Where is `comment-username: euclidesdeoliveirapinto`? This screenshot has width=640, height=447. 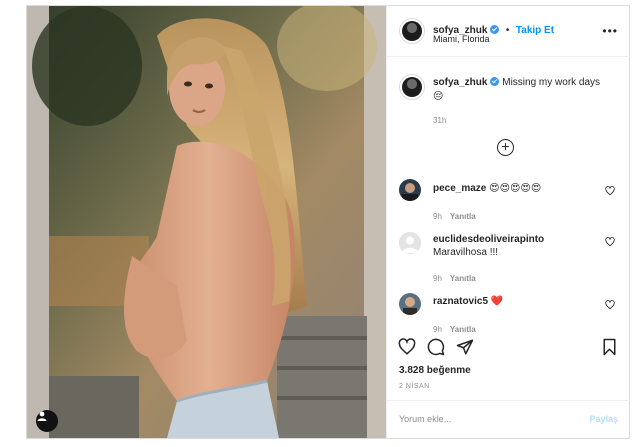
comment-username: euclidesdeoliveirapinto is located at coordinates (488, 239).